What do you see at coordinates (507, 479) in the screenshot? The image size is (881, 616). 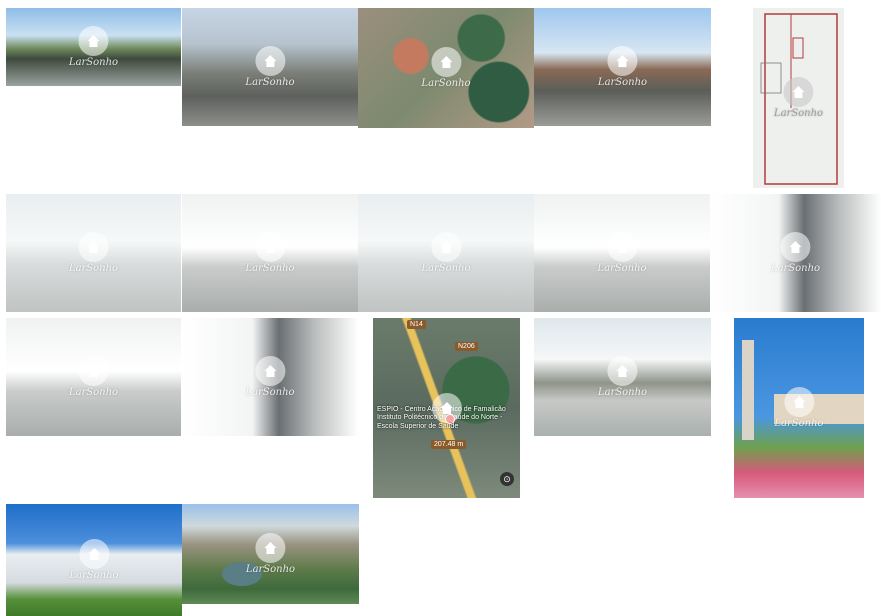 I see `compass-icon: ⊙` at bounding box center [507, 479].